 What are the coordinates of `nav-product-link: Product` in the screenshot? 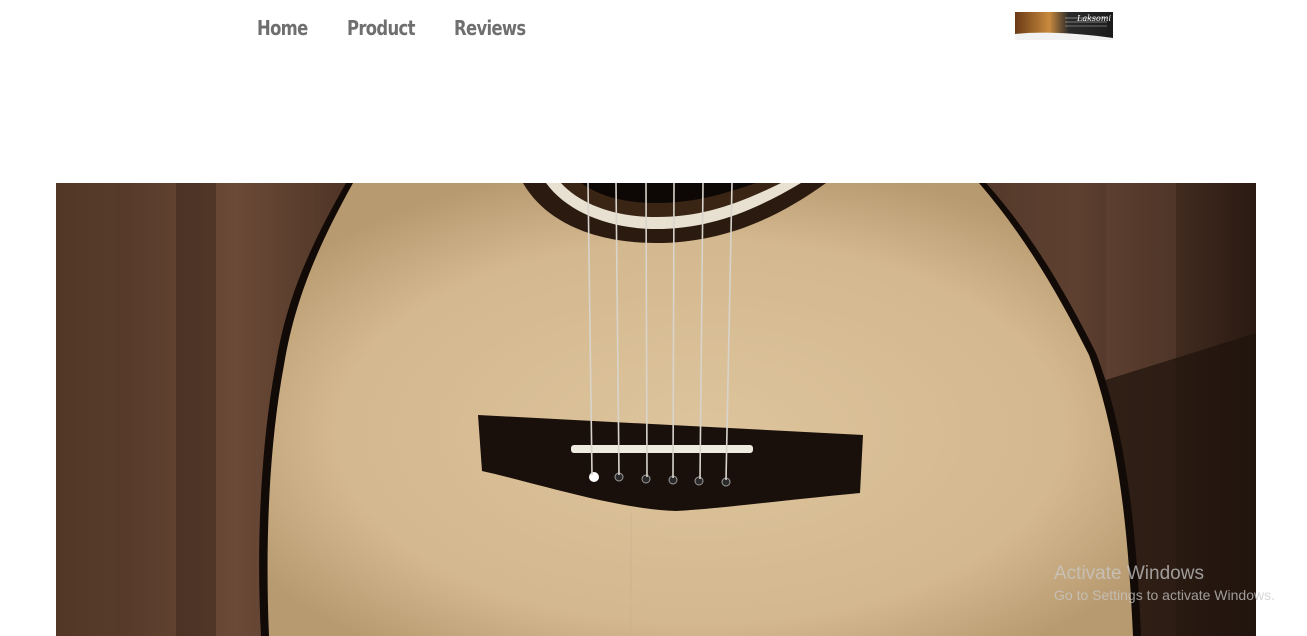 It's located at (381, 28).